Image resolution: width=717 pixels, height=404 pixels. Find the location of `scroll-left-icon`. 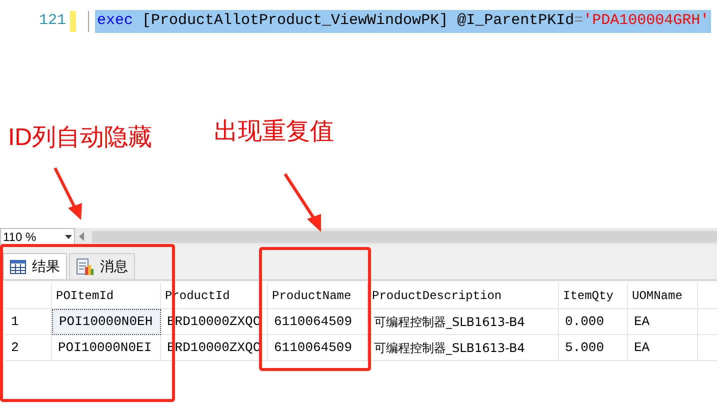

scroll-left-icon is located at coordinates (81, 236).